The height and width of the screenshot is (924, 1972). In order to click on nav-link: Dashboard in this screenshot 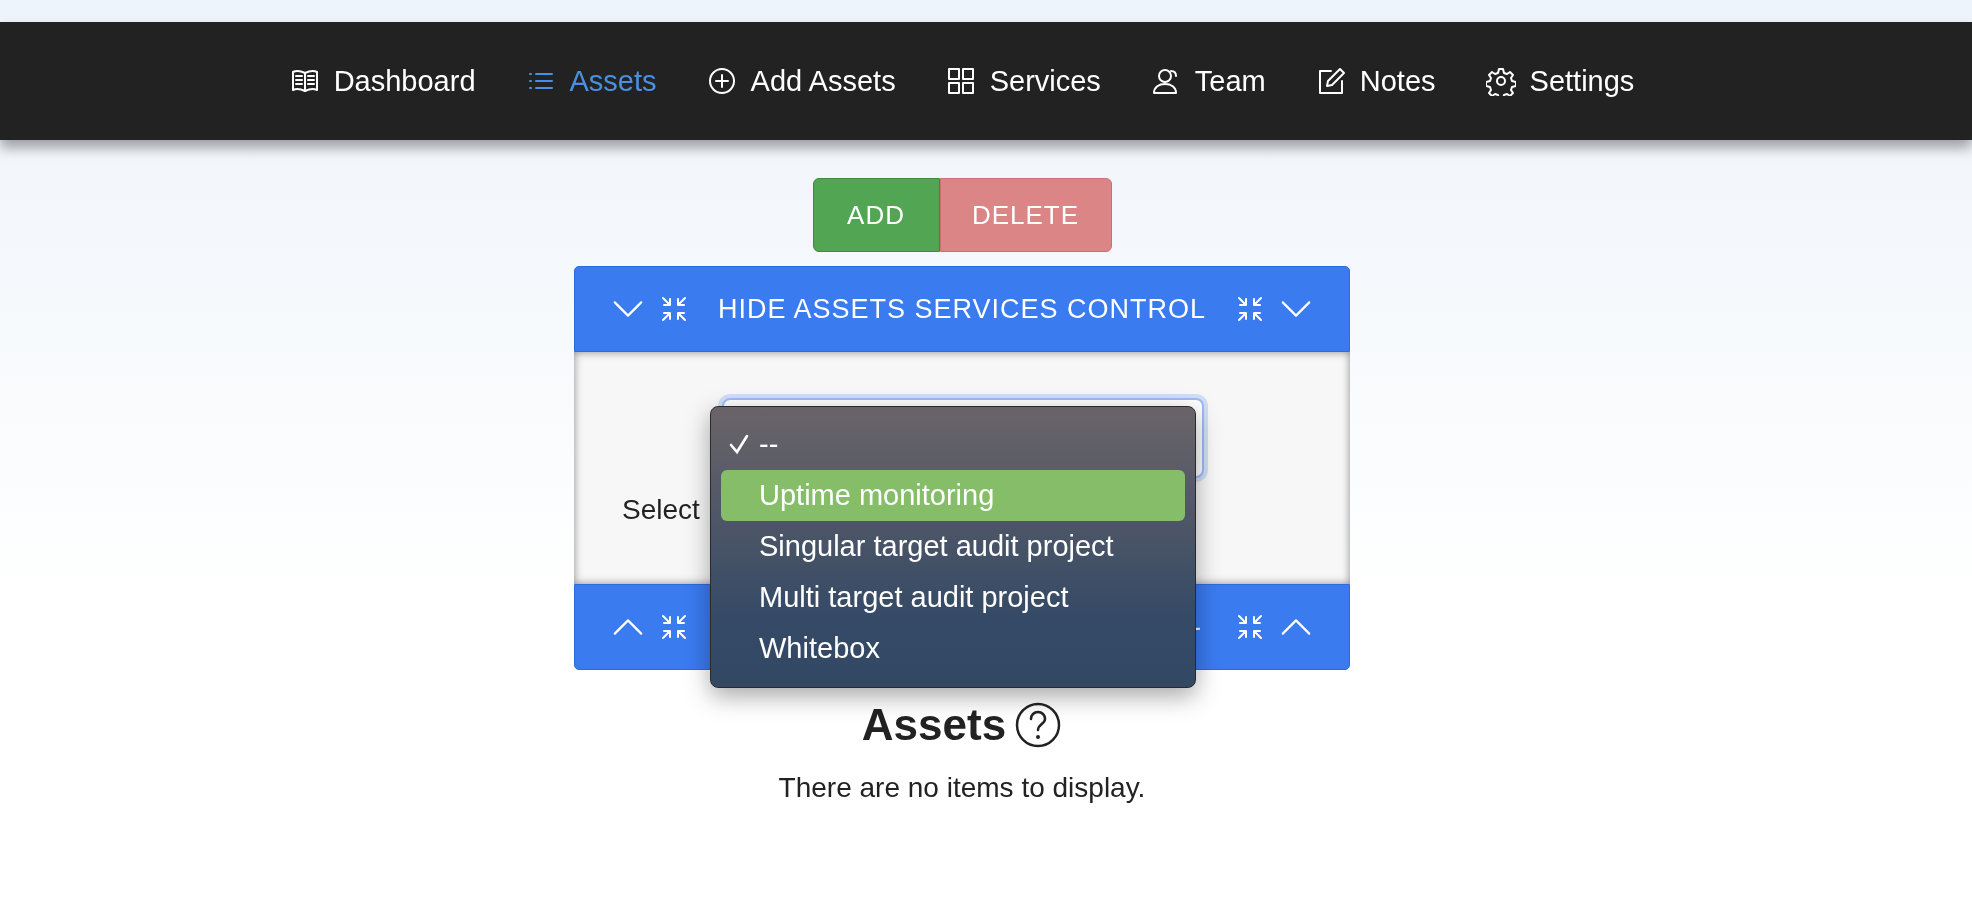, I will do `click(382, 81)`.